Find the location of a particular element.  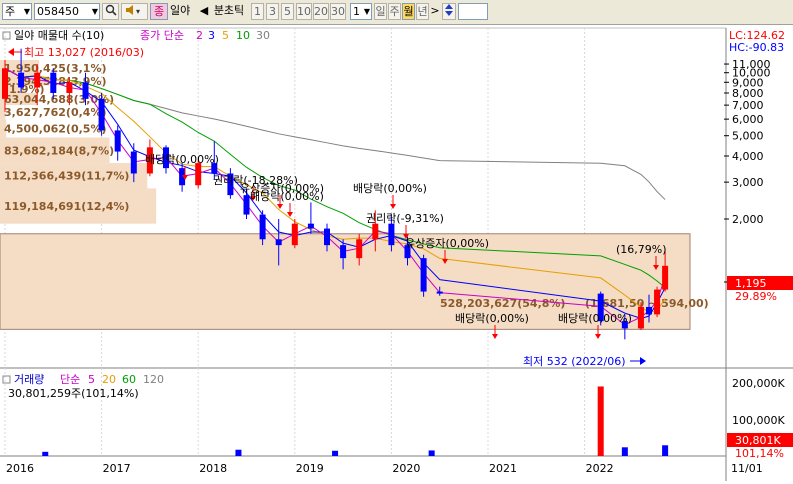

tab-year: 년 is located at coordinates (422, 11).